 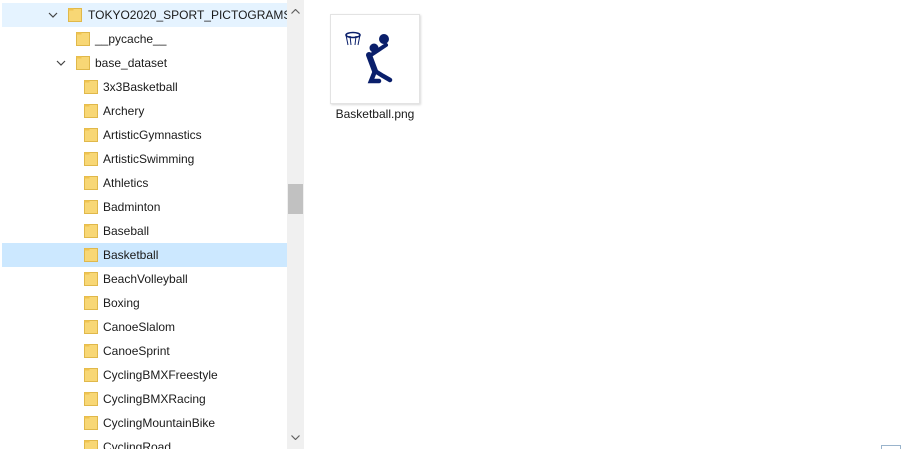 I want to click on tree-item-cyclingroad: CyclingRoad, so click(x=144, y=442).